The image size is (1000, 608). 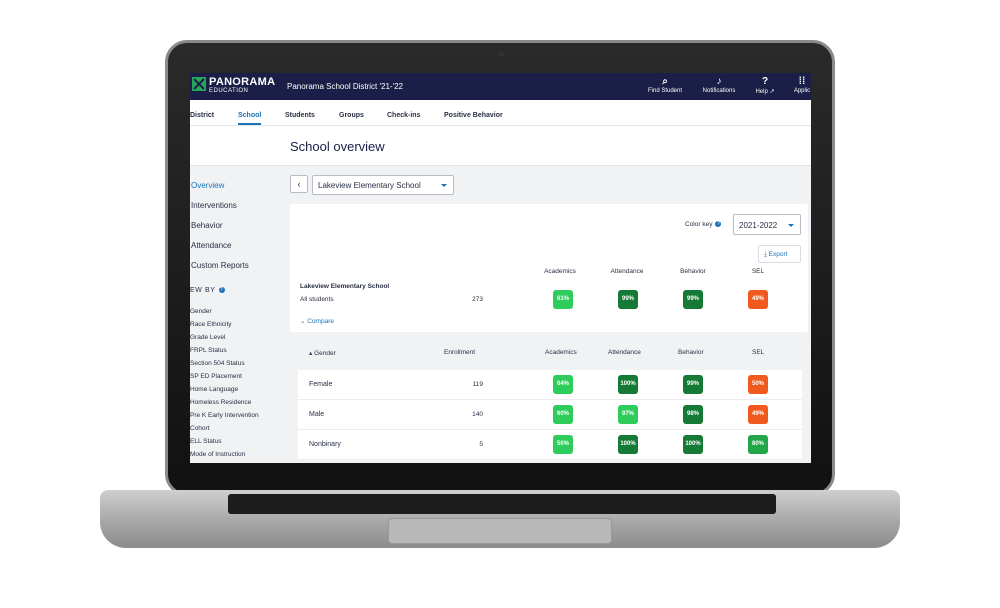 I want to click on applications-label: Applic, so click(x=802, y=91).